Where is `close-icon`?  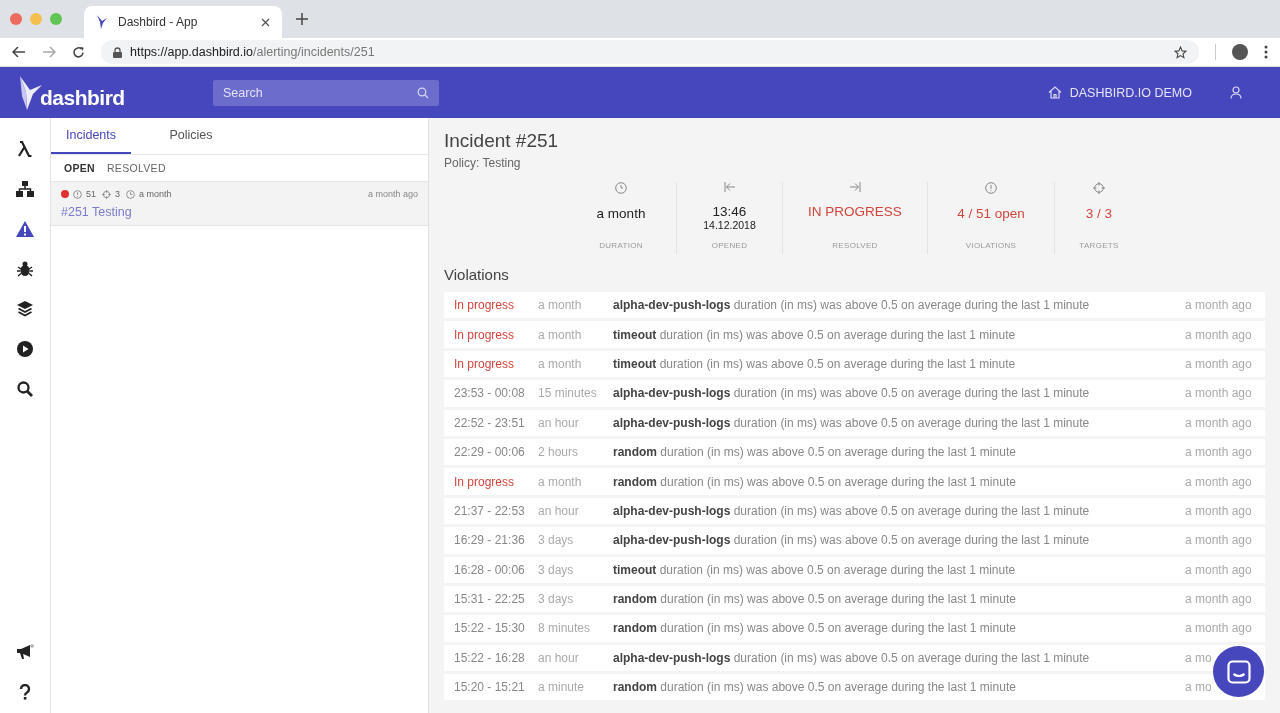 close-icon is located at coordinates (265, 22).